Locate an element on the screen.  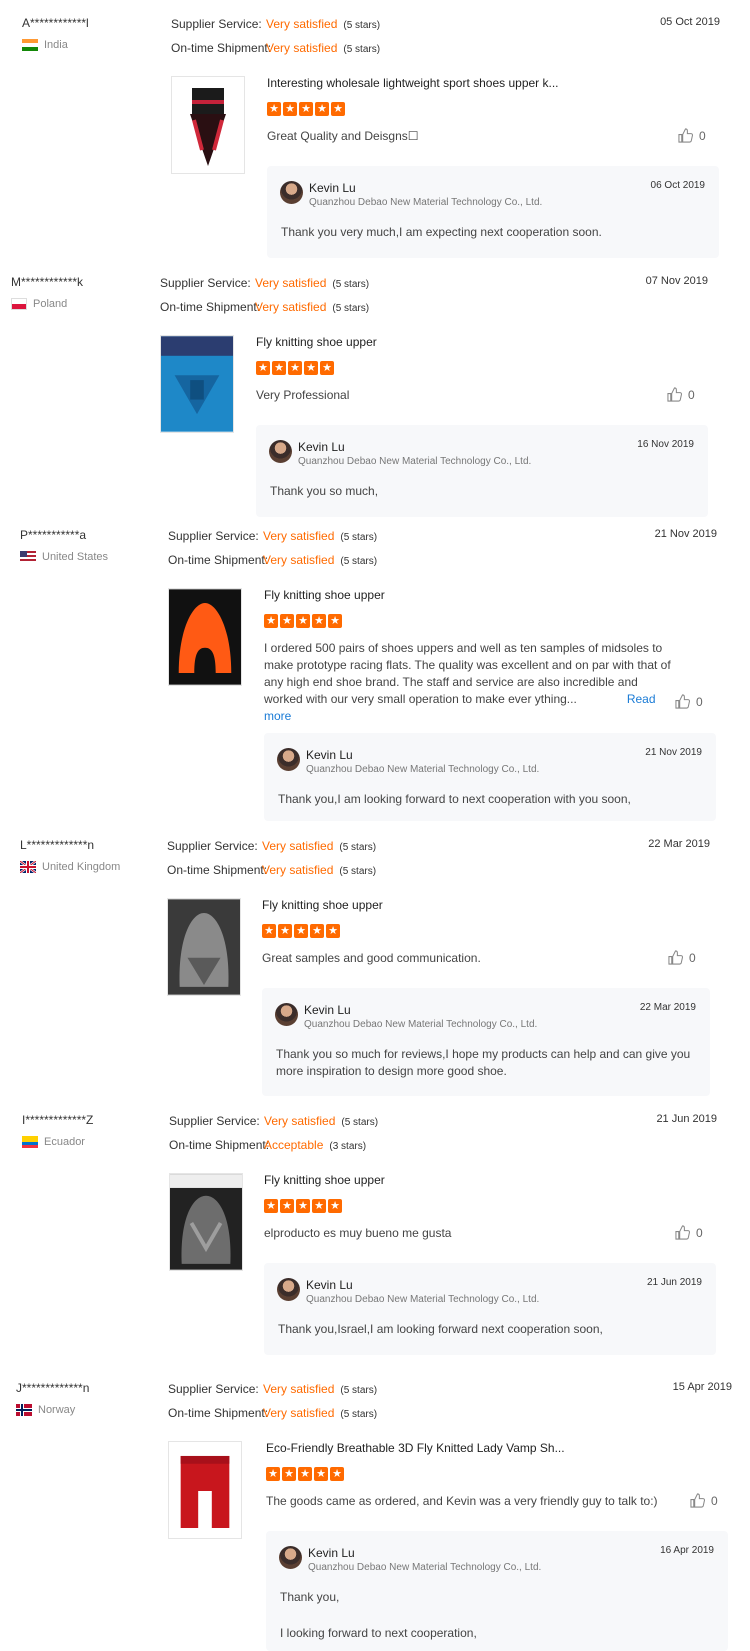
ecuador-flag-icon is located at coordinates (30, 1142).